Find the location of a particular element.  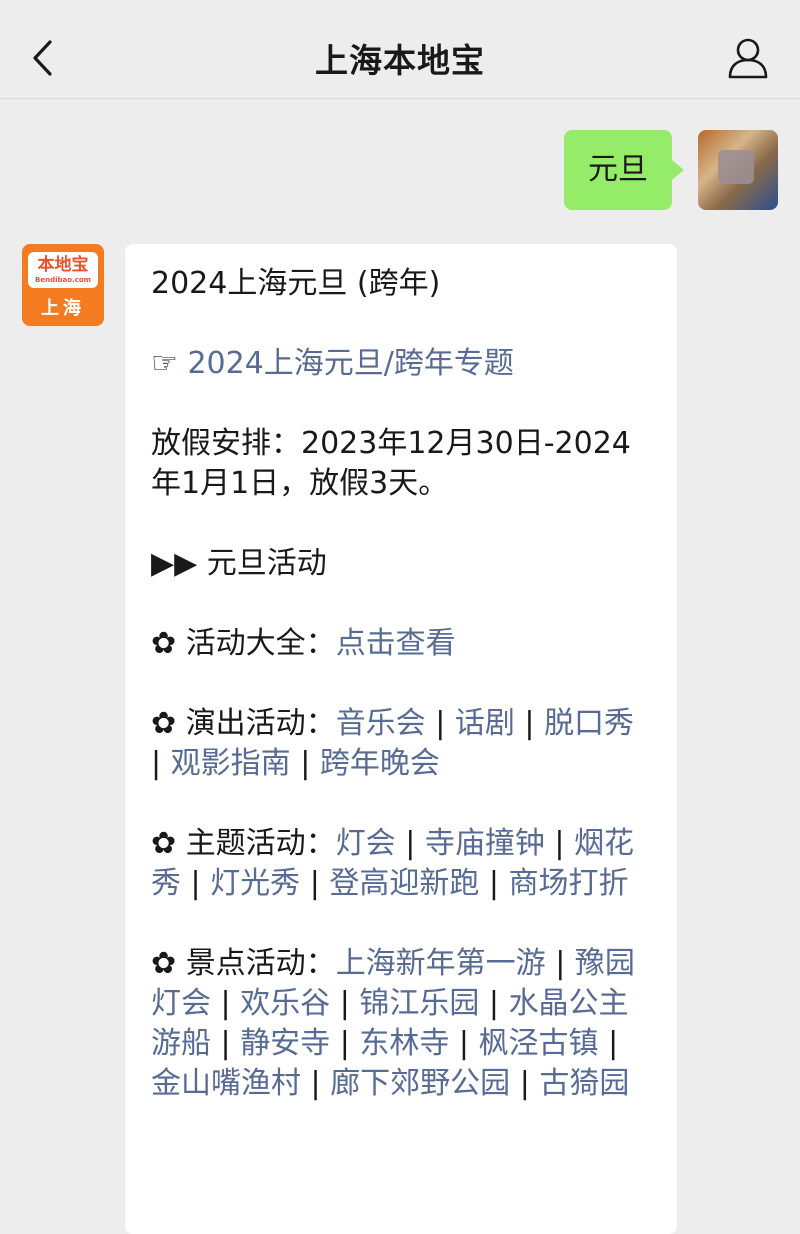

double-arrow-icon: ▶▶ is located at coordinates (174, 563).